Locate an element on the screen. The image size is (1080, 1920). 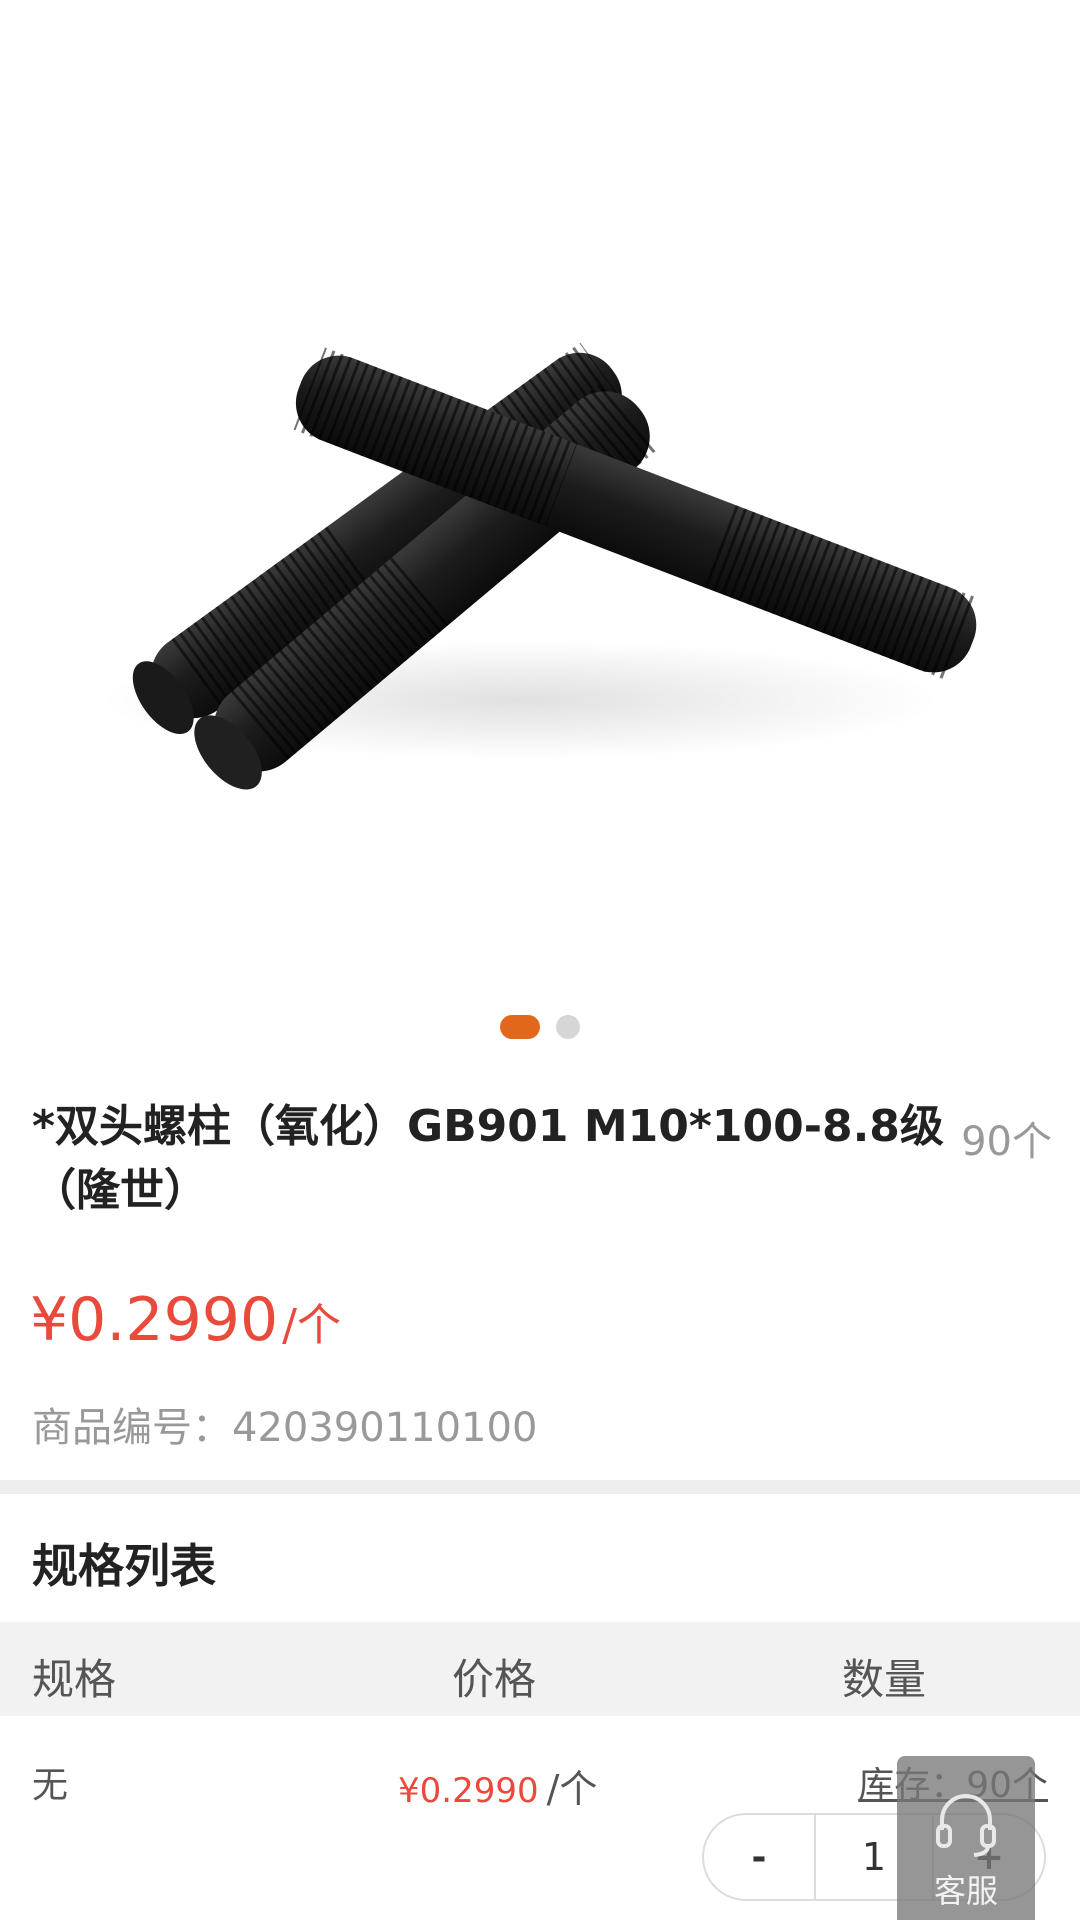
row-spec: 无 is located at coordinates (50, 1785).